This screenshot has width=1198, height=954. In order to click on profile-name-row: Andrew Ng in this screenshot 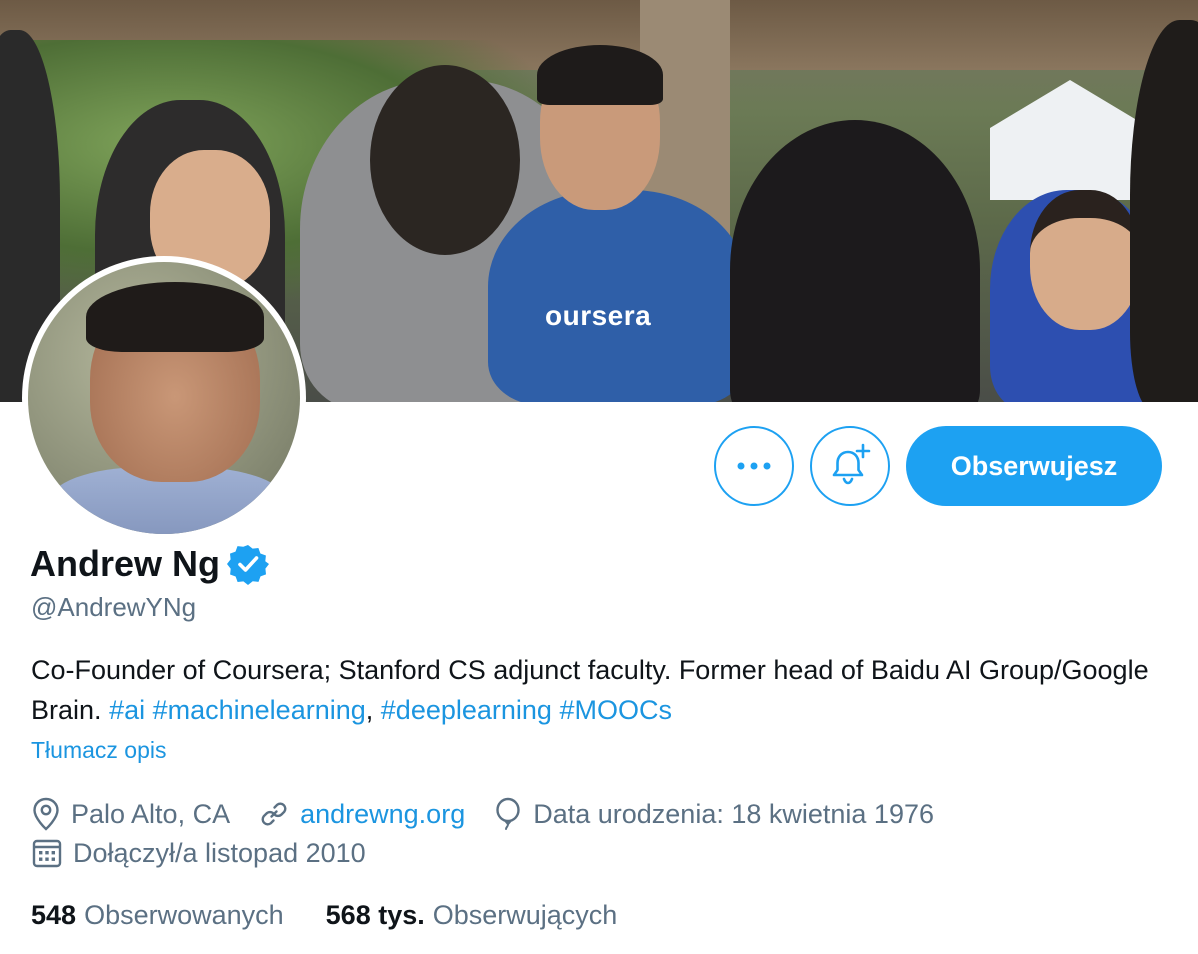, I will do `click(150, 564)`.